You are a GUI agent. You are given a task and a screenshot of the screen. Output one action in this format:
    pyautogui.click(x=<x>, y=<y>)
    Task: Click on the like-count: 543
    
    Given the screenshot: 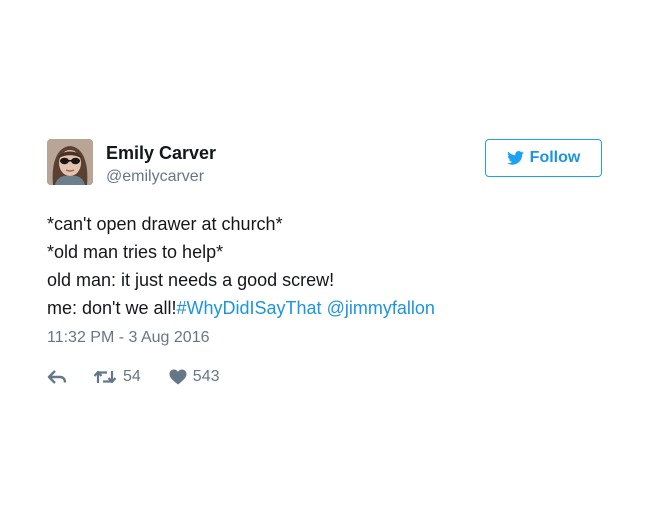 What is the action you would take?
    pyautogui.click(x=206, y=376)
    